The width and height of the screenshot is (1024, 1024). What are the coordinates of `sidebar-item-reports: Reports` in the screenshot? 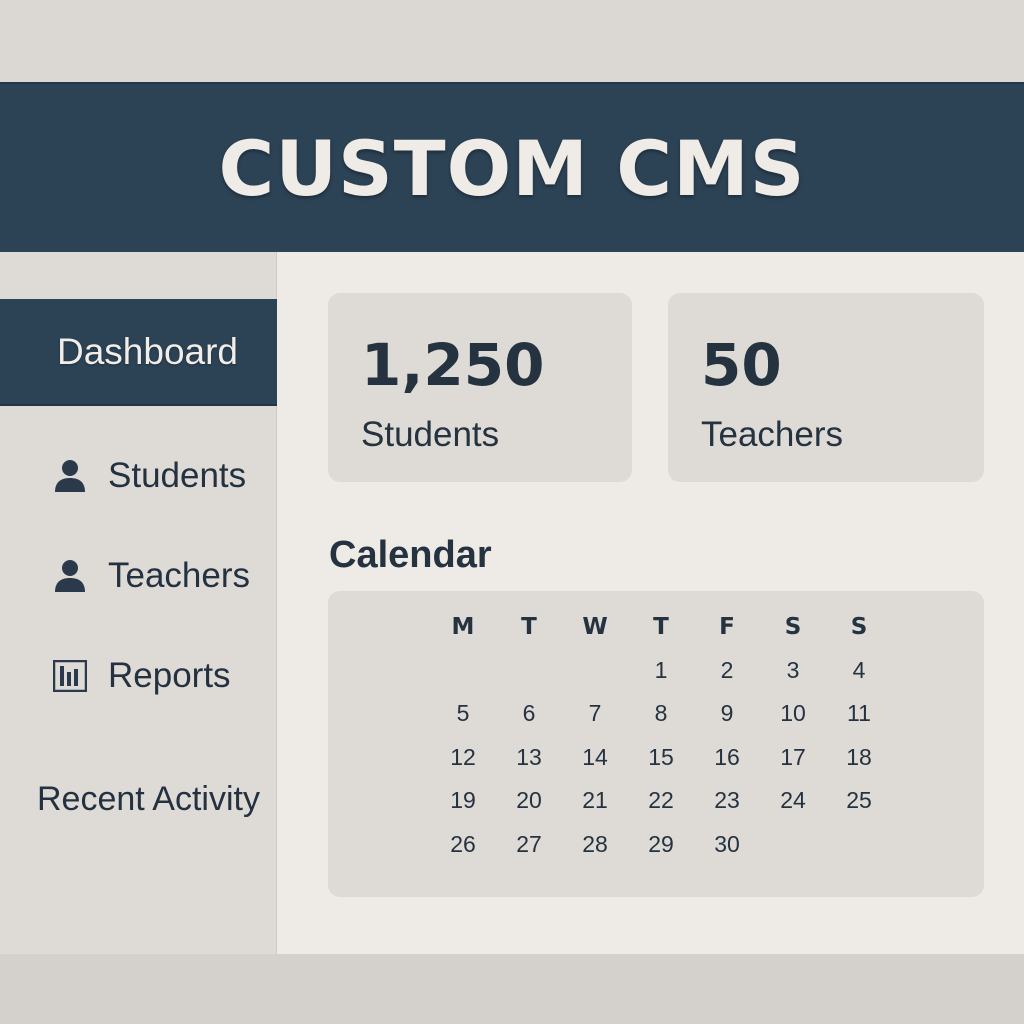 It's located at (162, 676).